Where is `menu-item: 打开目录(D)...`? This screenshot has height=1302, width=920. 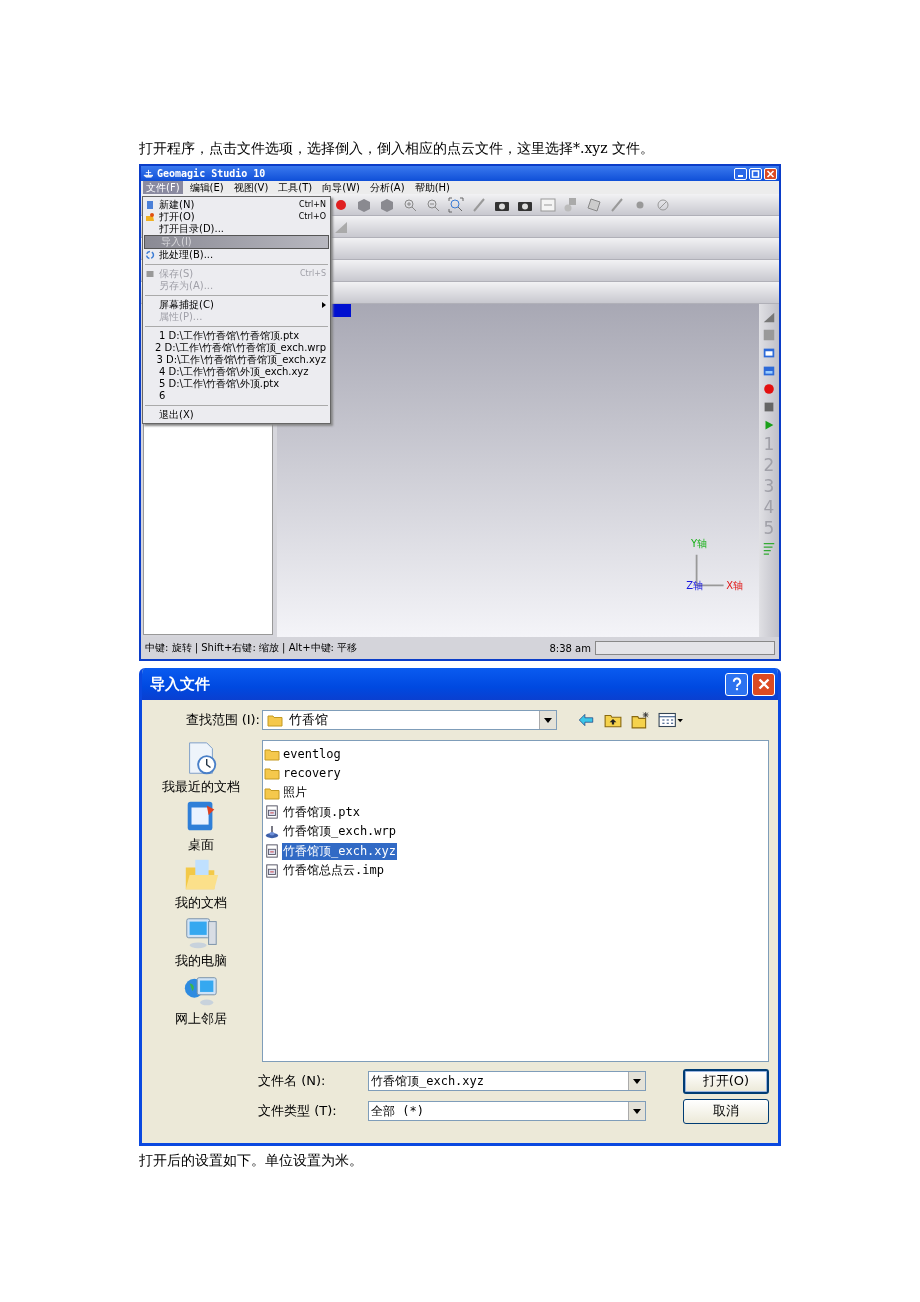 menu-item: 打开目录(D)... is located at coordinates (236, 229).